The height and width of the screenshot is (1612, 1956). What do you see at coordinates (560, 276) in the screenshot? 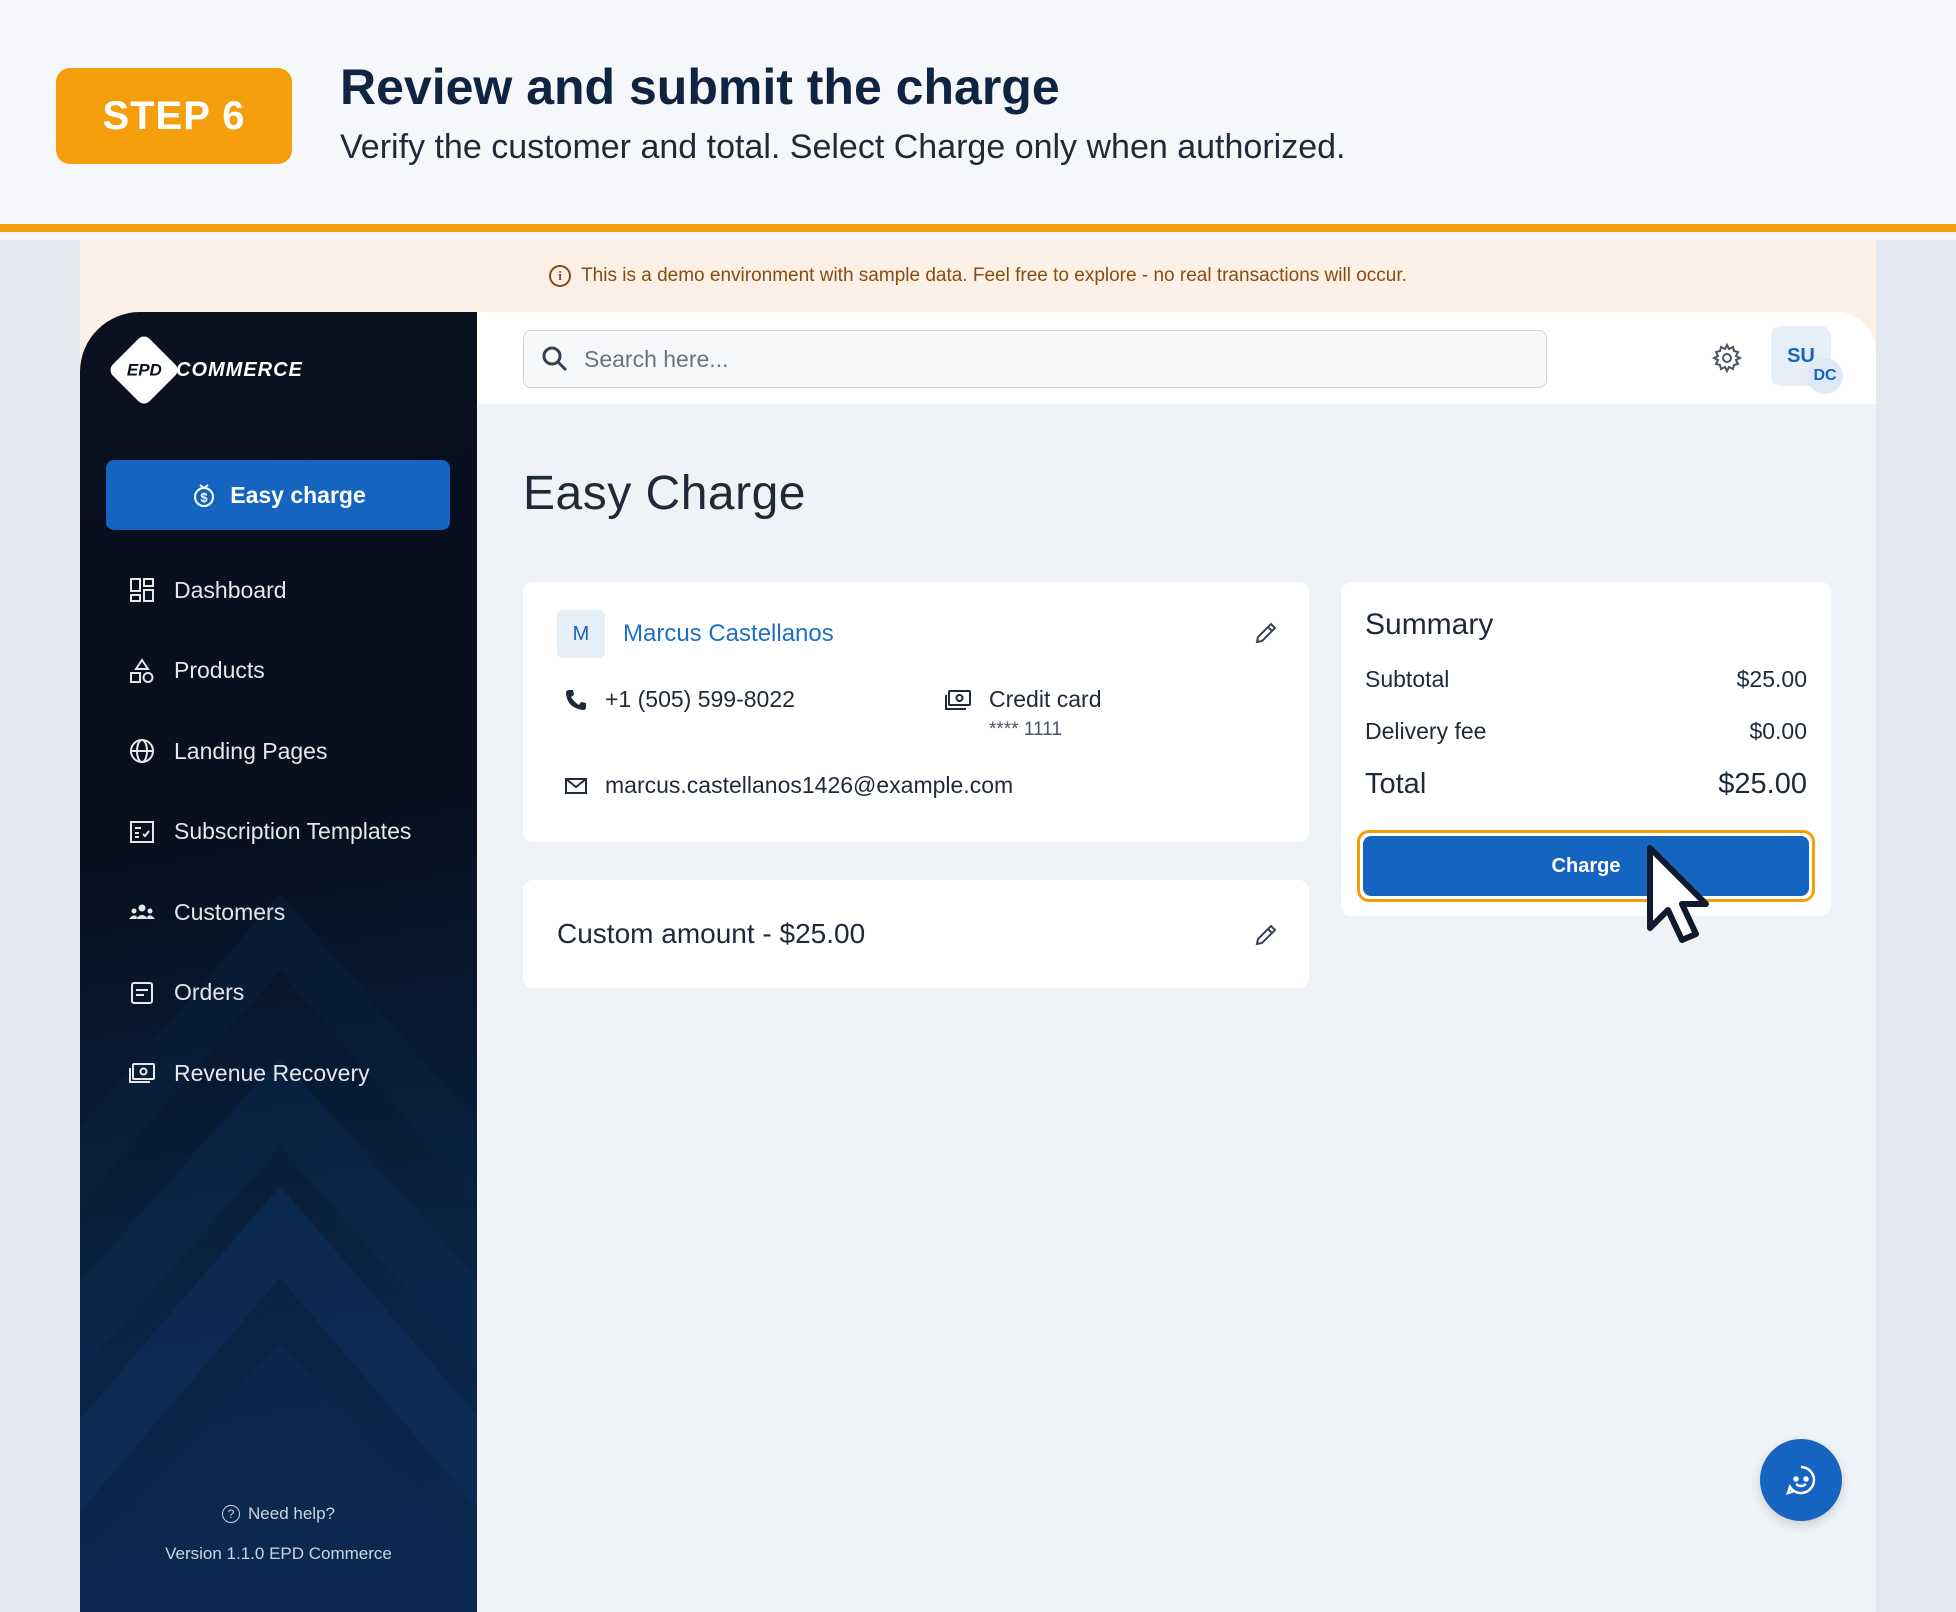
I see `info-icon: i` at bounding box center [560, 276].